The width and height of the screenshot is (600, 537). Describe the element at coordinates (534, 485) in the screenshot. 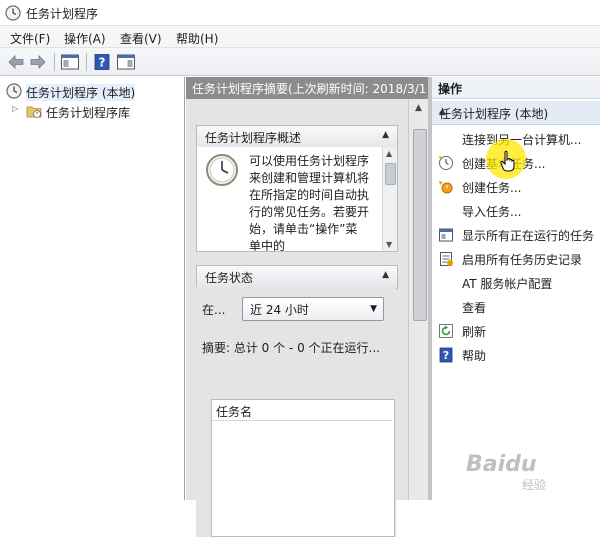

I see `watermark-sub: 经验` at that location.